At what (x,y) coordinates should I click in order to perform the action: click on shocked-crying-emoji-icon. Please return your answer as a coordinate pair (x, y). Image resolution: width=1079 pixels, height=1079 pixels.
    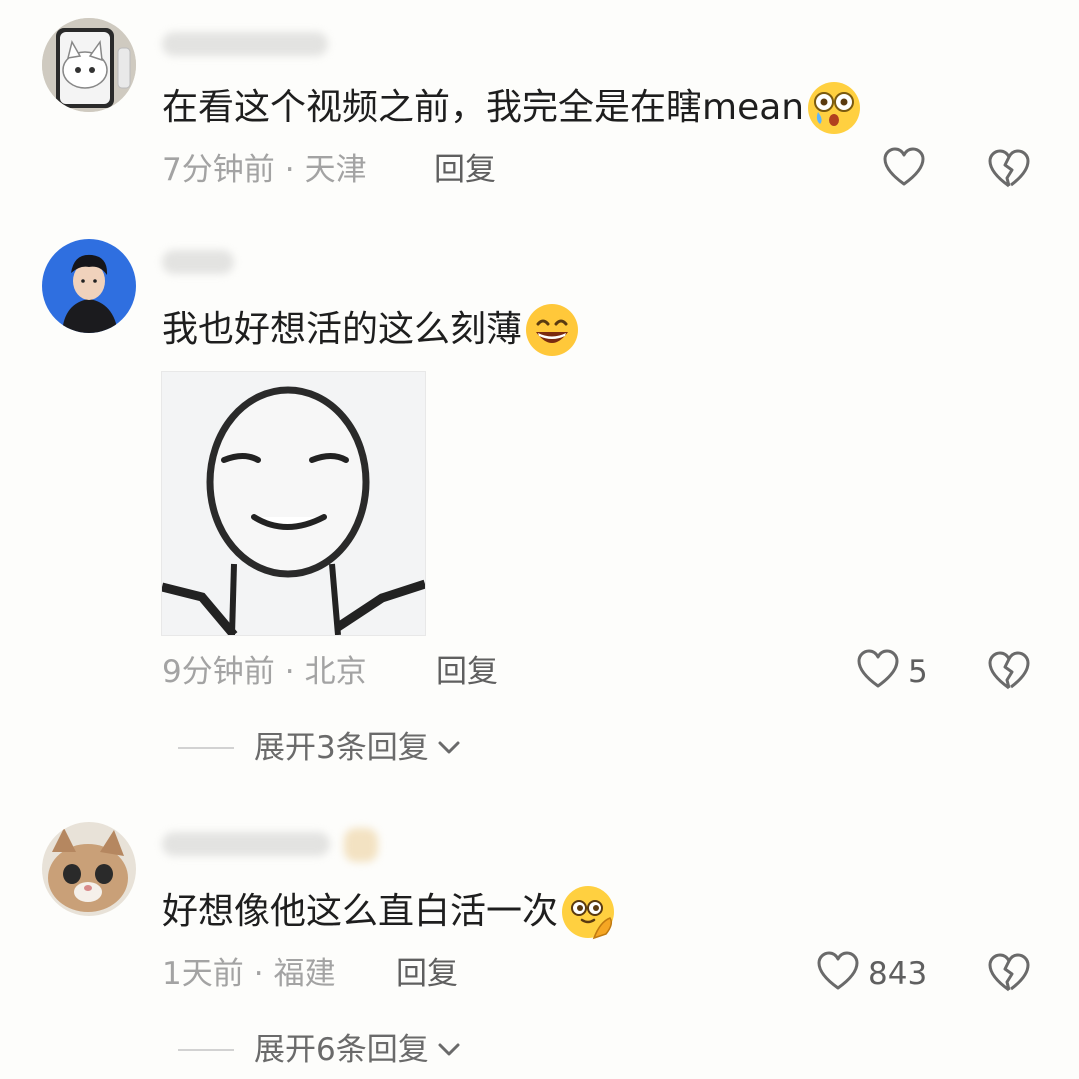
    Looking at the image, I should click on (834, 108).